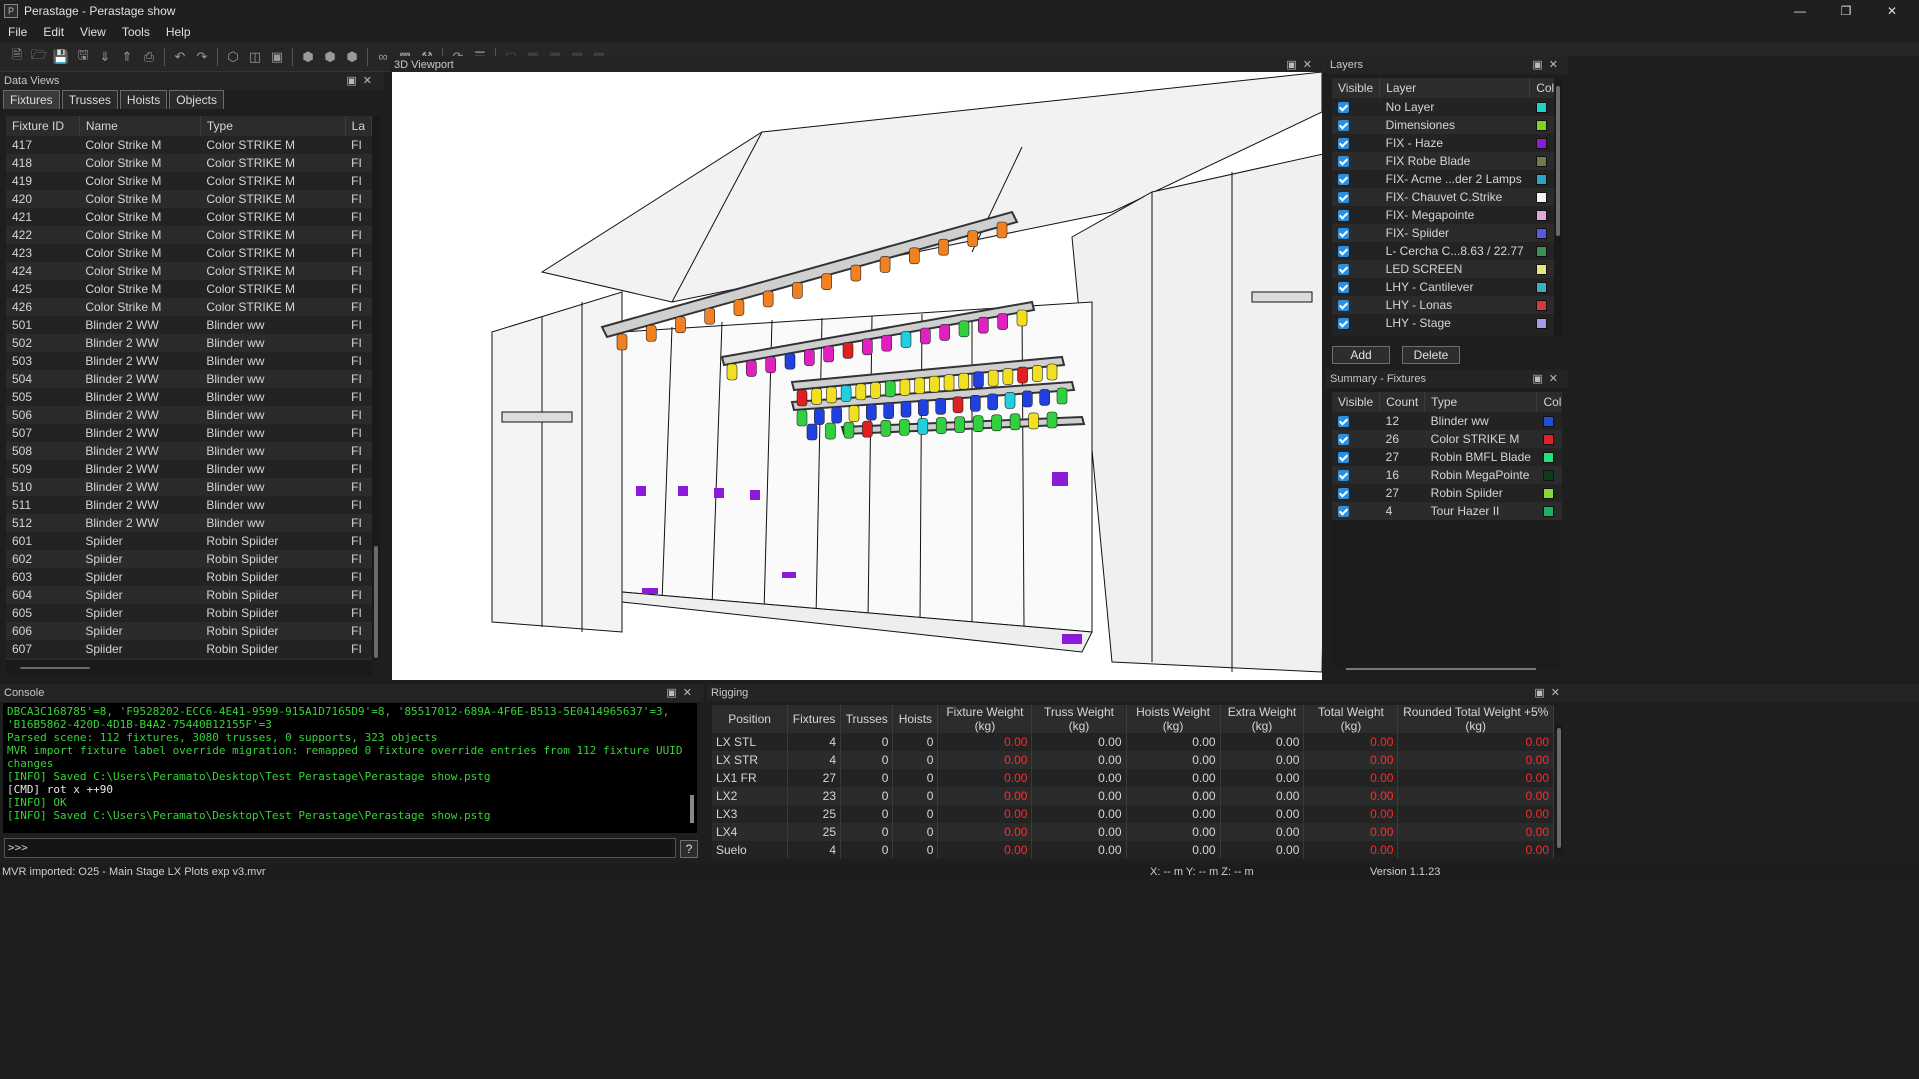 This screenshot has width=1919, height=1079. Describe the element at coordinates (189, 397) in the screenshot. I see `table-row: 505 Blinder 2 WW Blinder ww FI` at that location.